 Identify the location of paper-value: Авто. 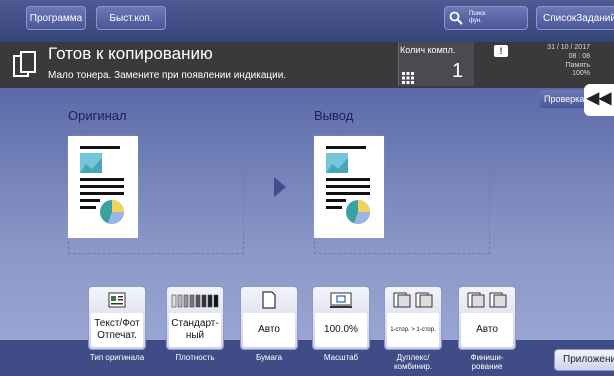
(269, 330).